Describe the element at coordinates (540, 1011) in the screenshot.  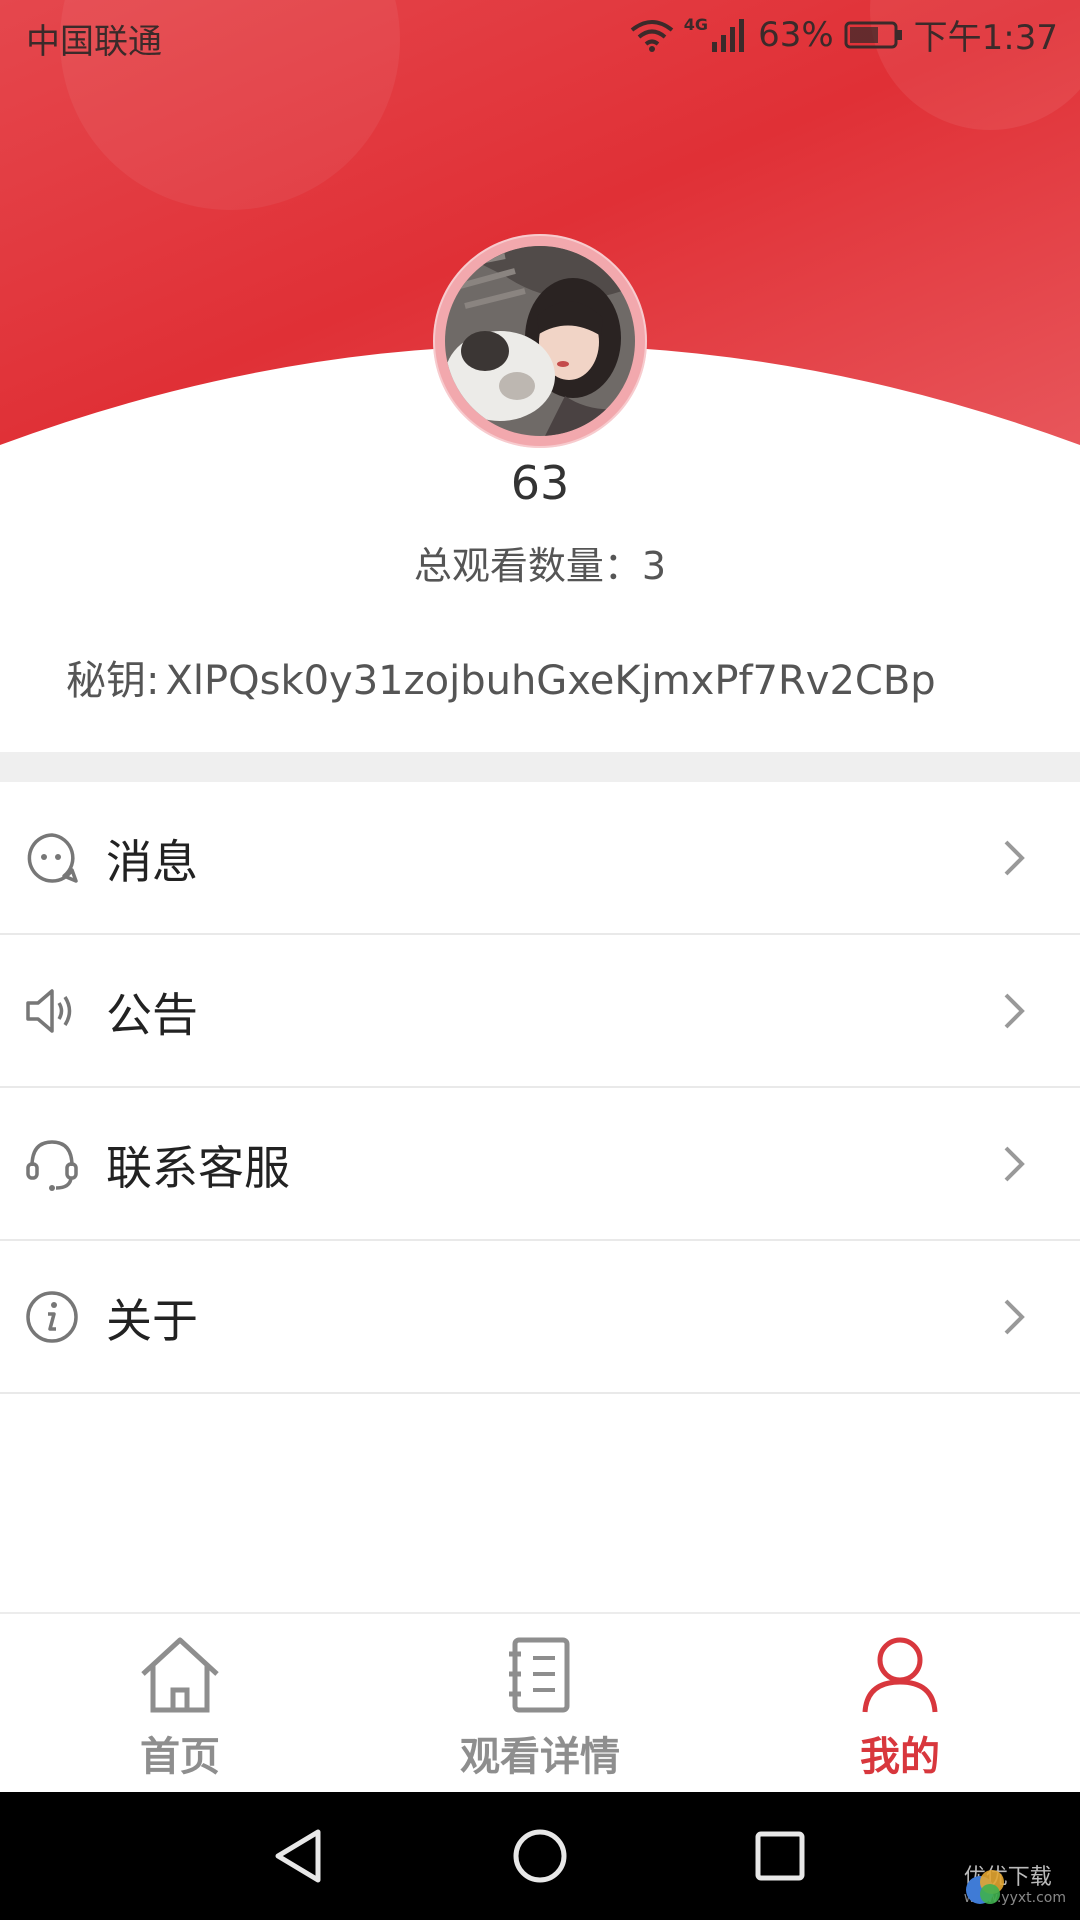
I see `menu-item-announcements: 公告` at that location.